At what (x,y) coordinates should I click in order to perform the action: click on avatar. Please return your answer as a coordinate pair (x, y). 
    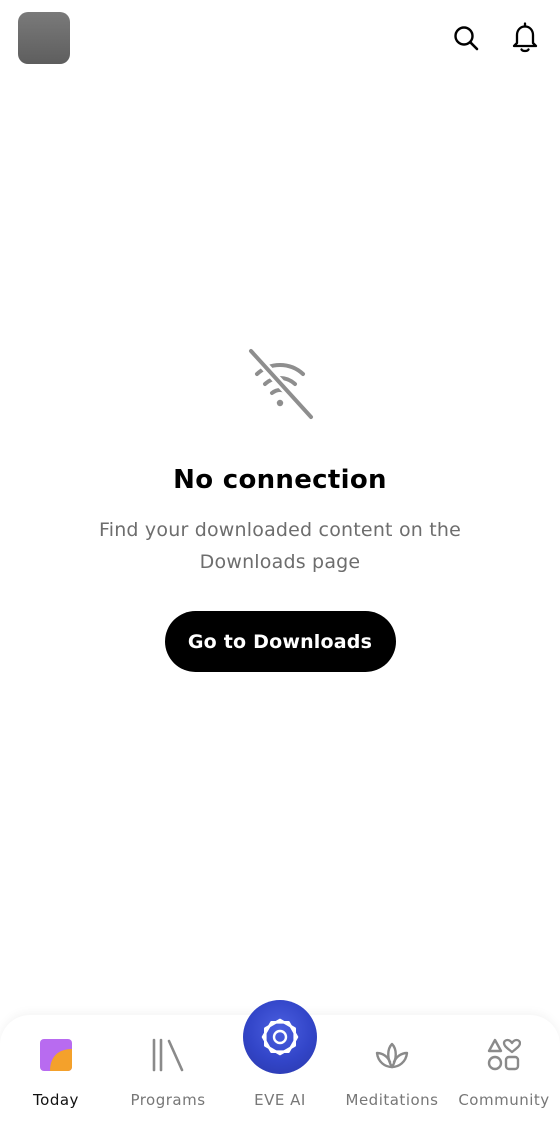
    Looking at the image, I should click on (44, 38).